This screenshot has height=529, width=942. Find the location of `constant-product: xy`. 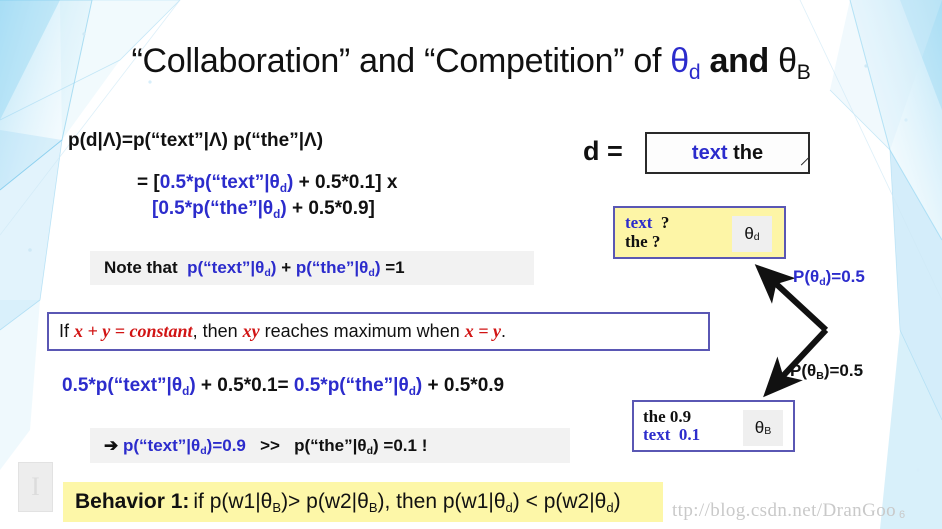

constant-product: xy is located at coordinates (251, 331).